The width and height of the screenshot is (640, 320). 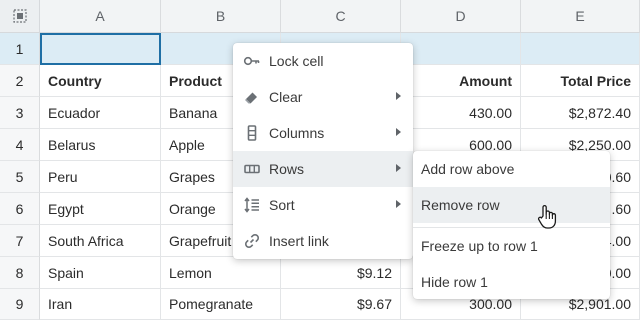 I want to click on column-header-b: B, so click(x=221, y=16).